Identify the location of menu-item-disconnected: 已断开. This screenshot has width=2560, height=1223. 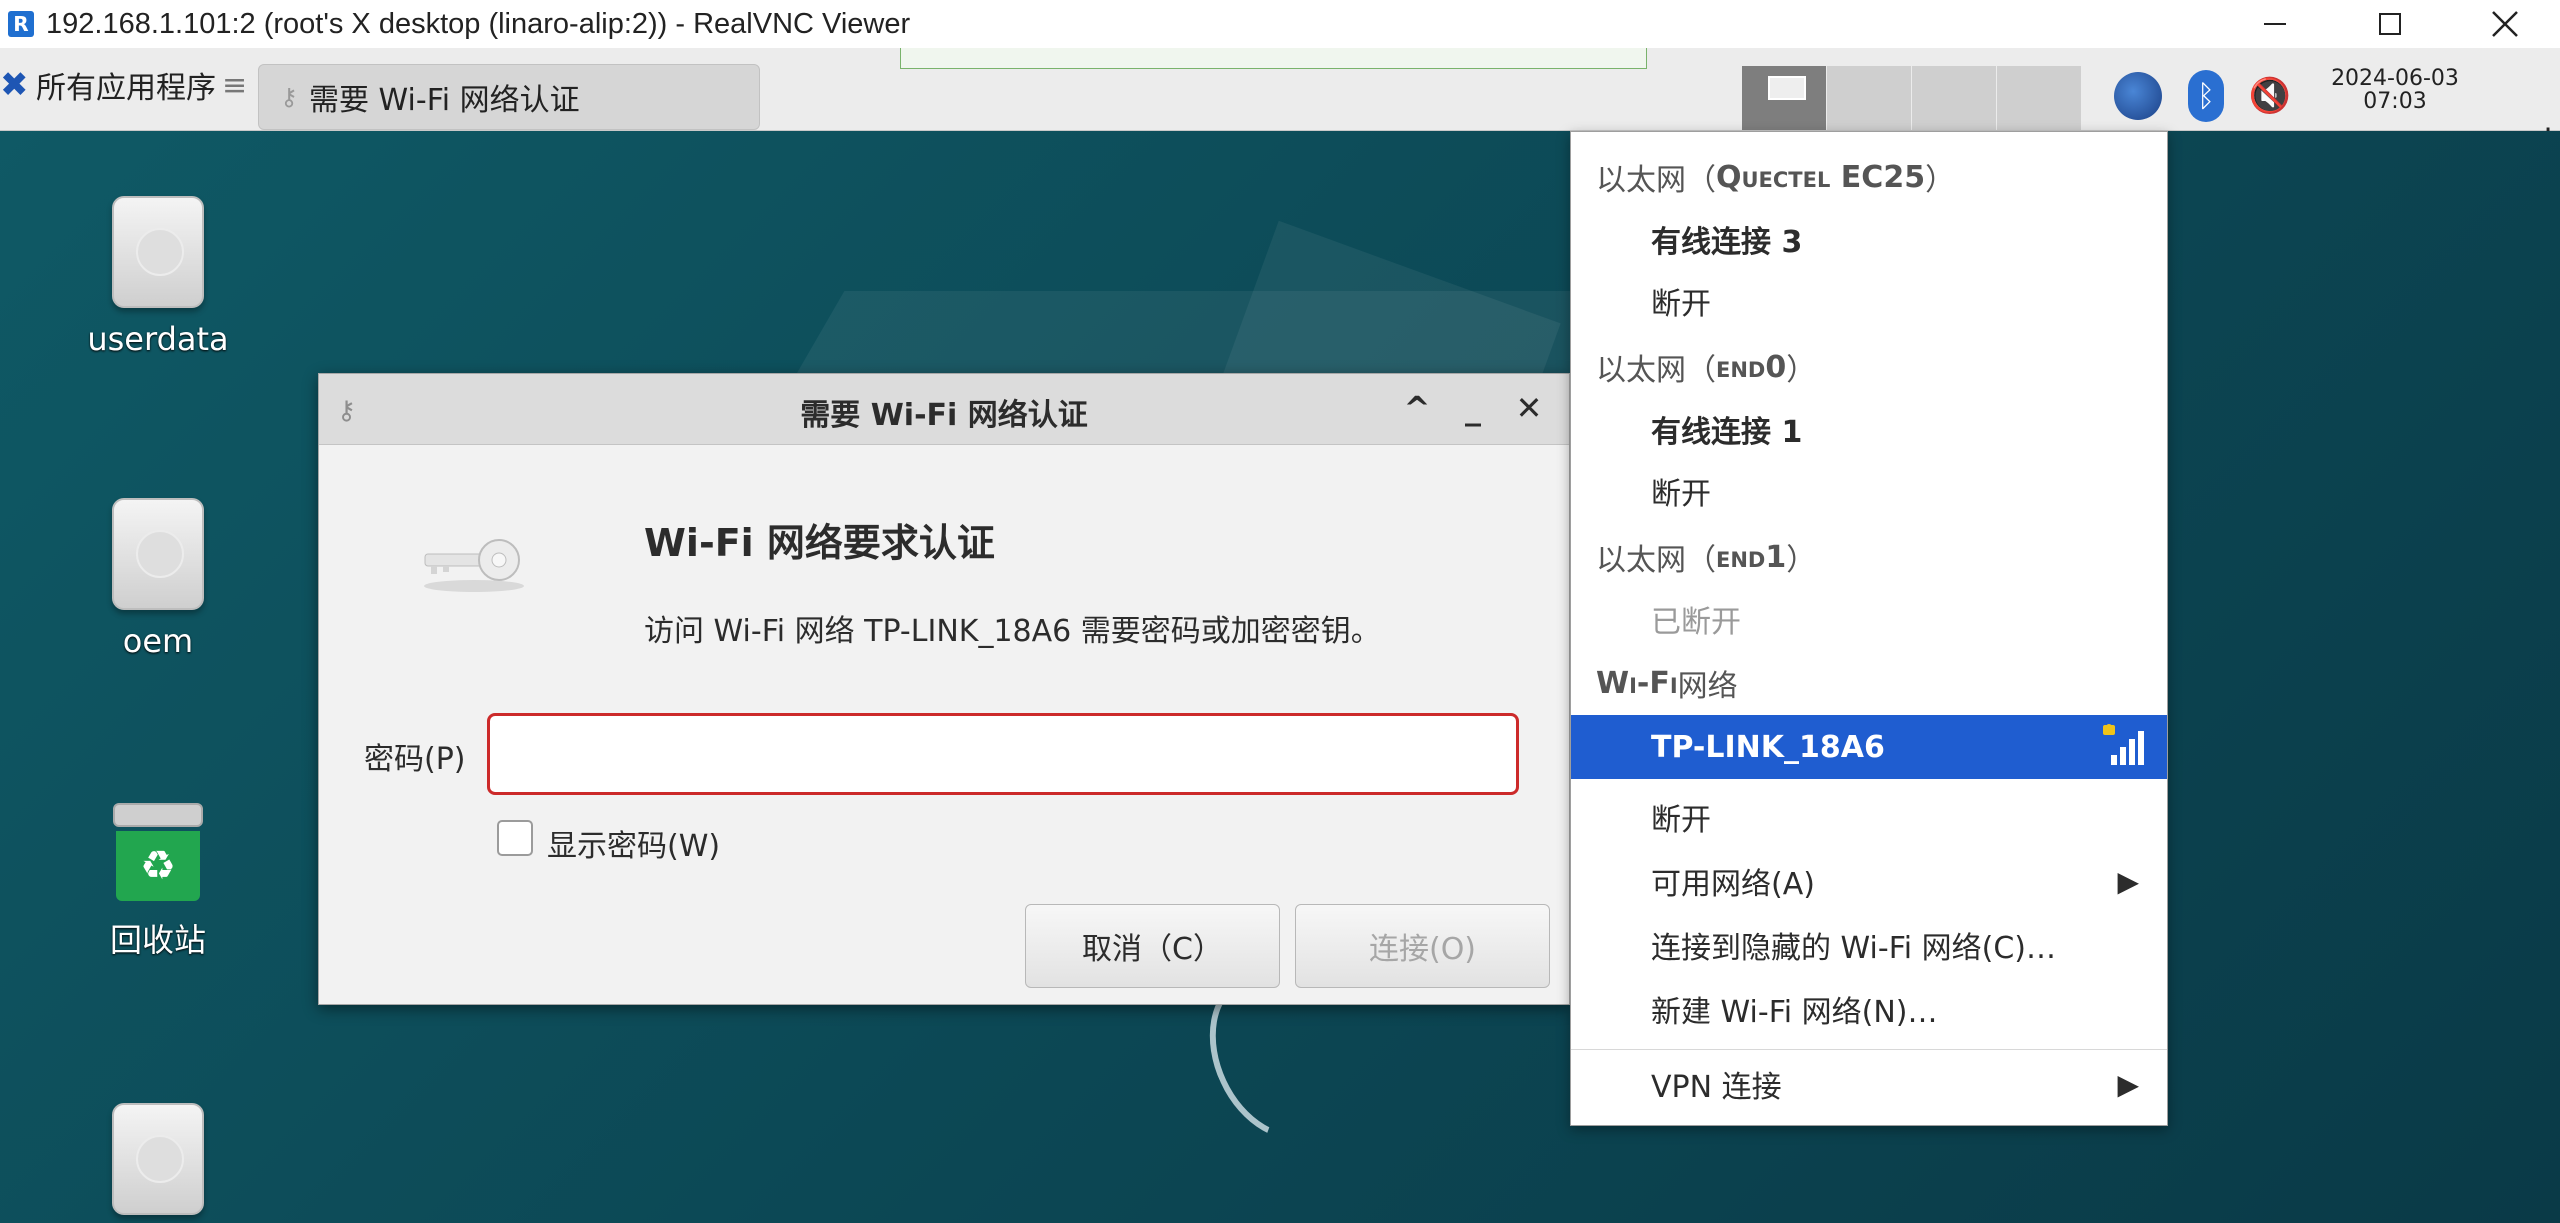
(1696, 622).